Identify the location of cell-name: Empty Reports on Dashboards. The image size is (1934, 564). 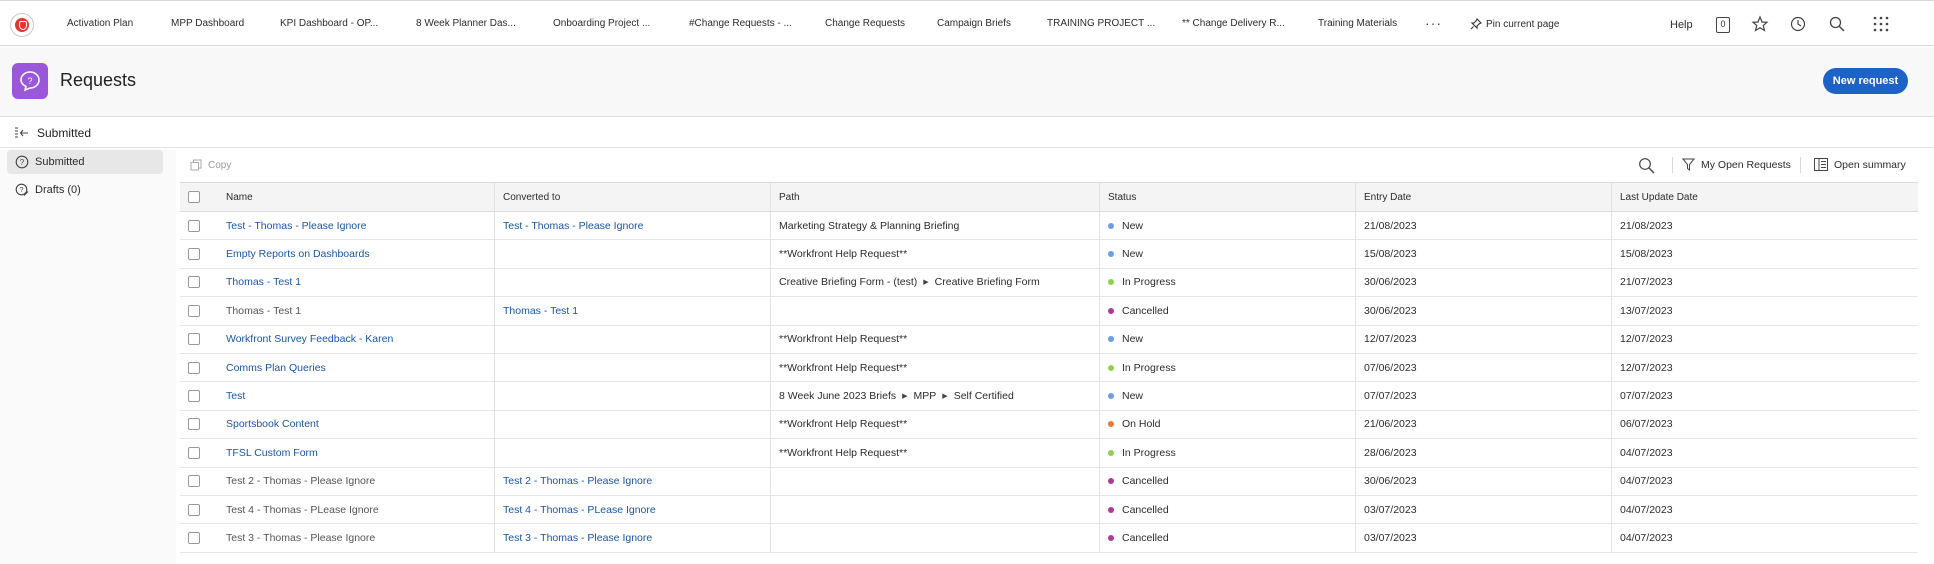
(356, 253).